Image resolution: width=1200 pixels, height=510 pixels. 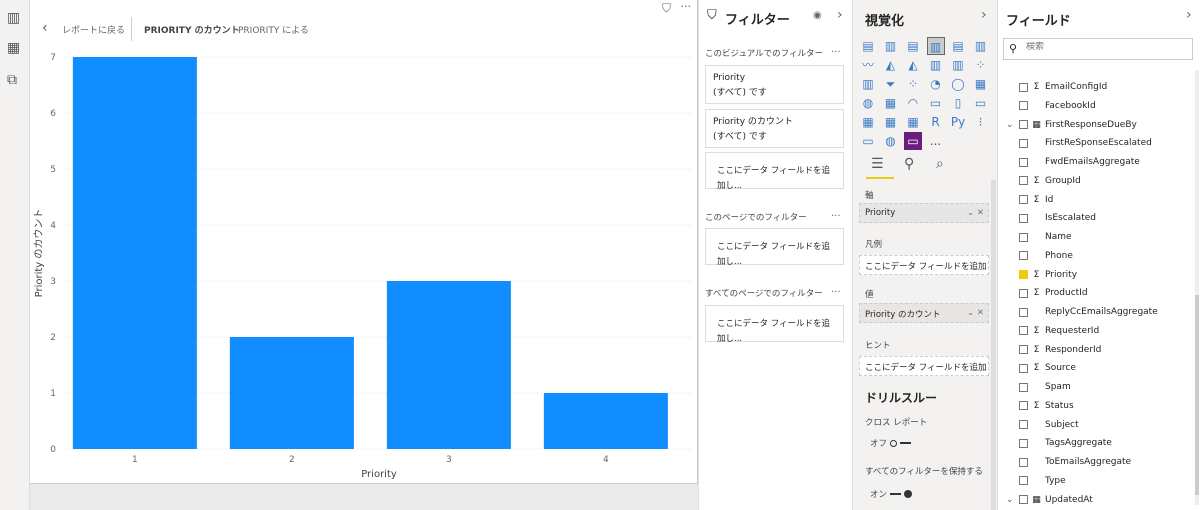 What do you see at coordinates (958, 84) in the screenshot?
I see `visual-type-icon: ◯` at bounding box center [958, 84].